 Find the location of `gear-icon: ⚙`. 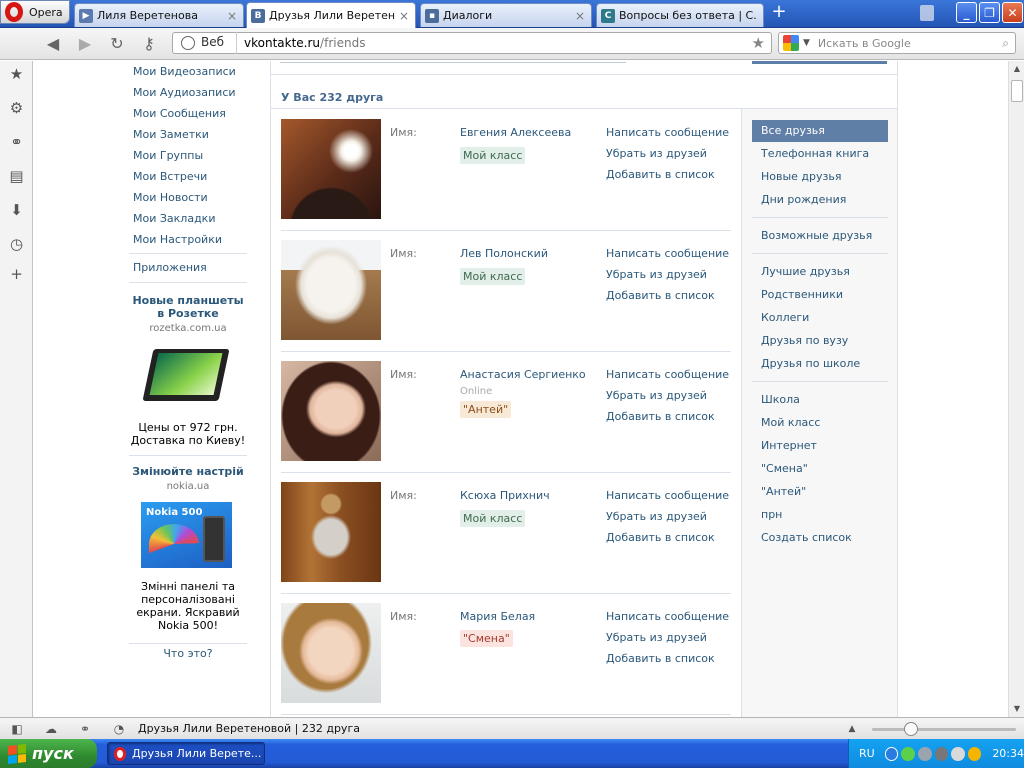

gear-icon: ⚙ is located at coordinates (16, 108).